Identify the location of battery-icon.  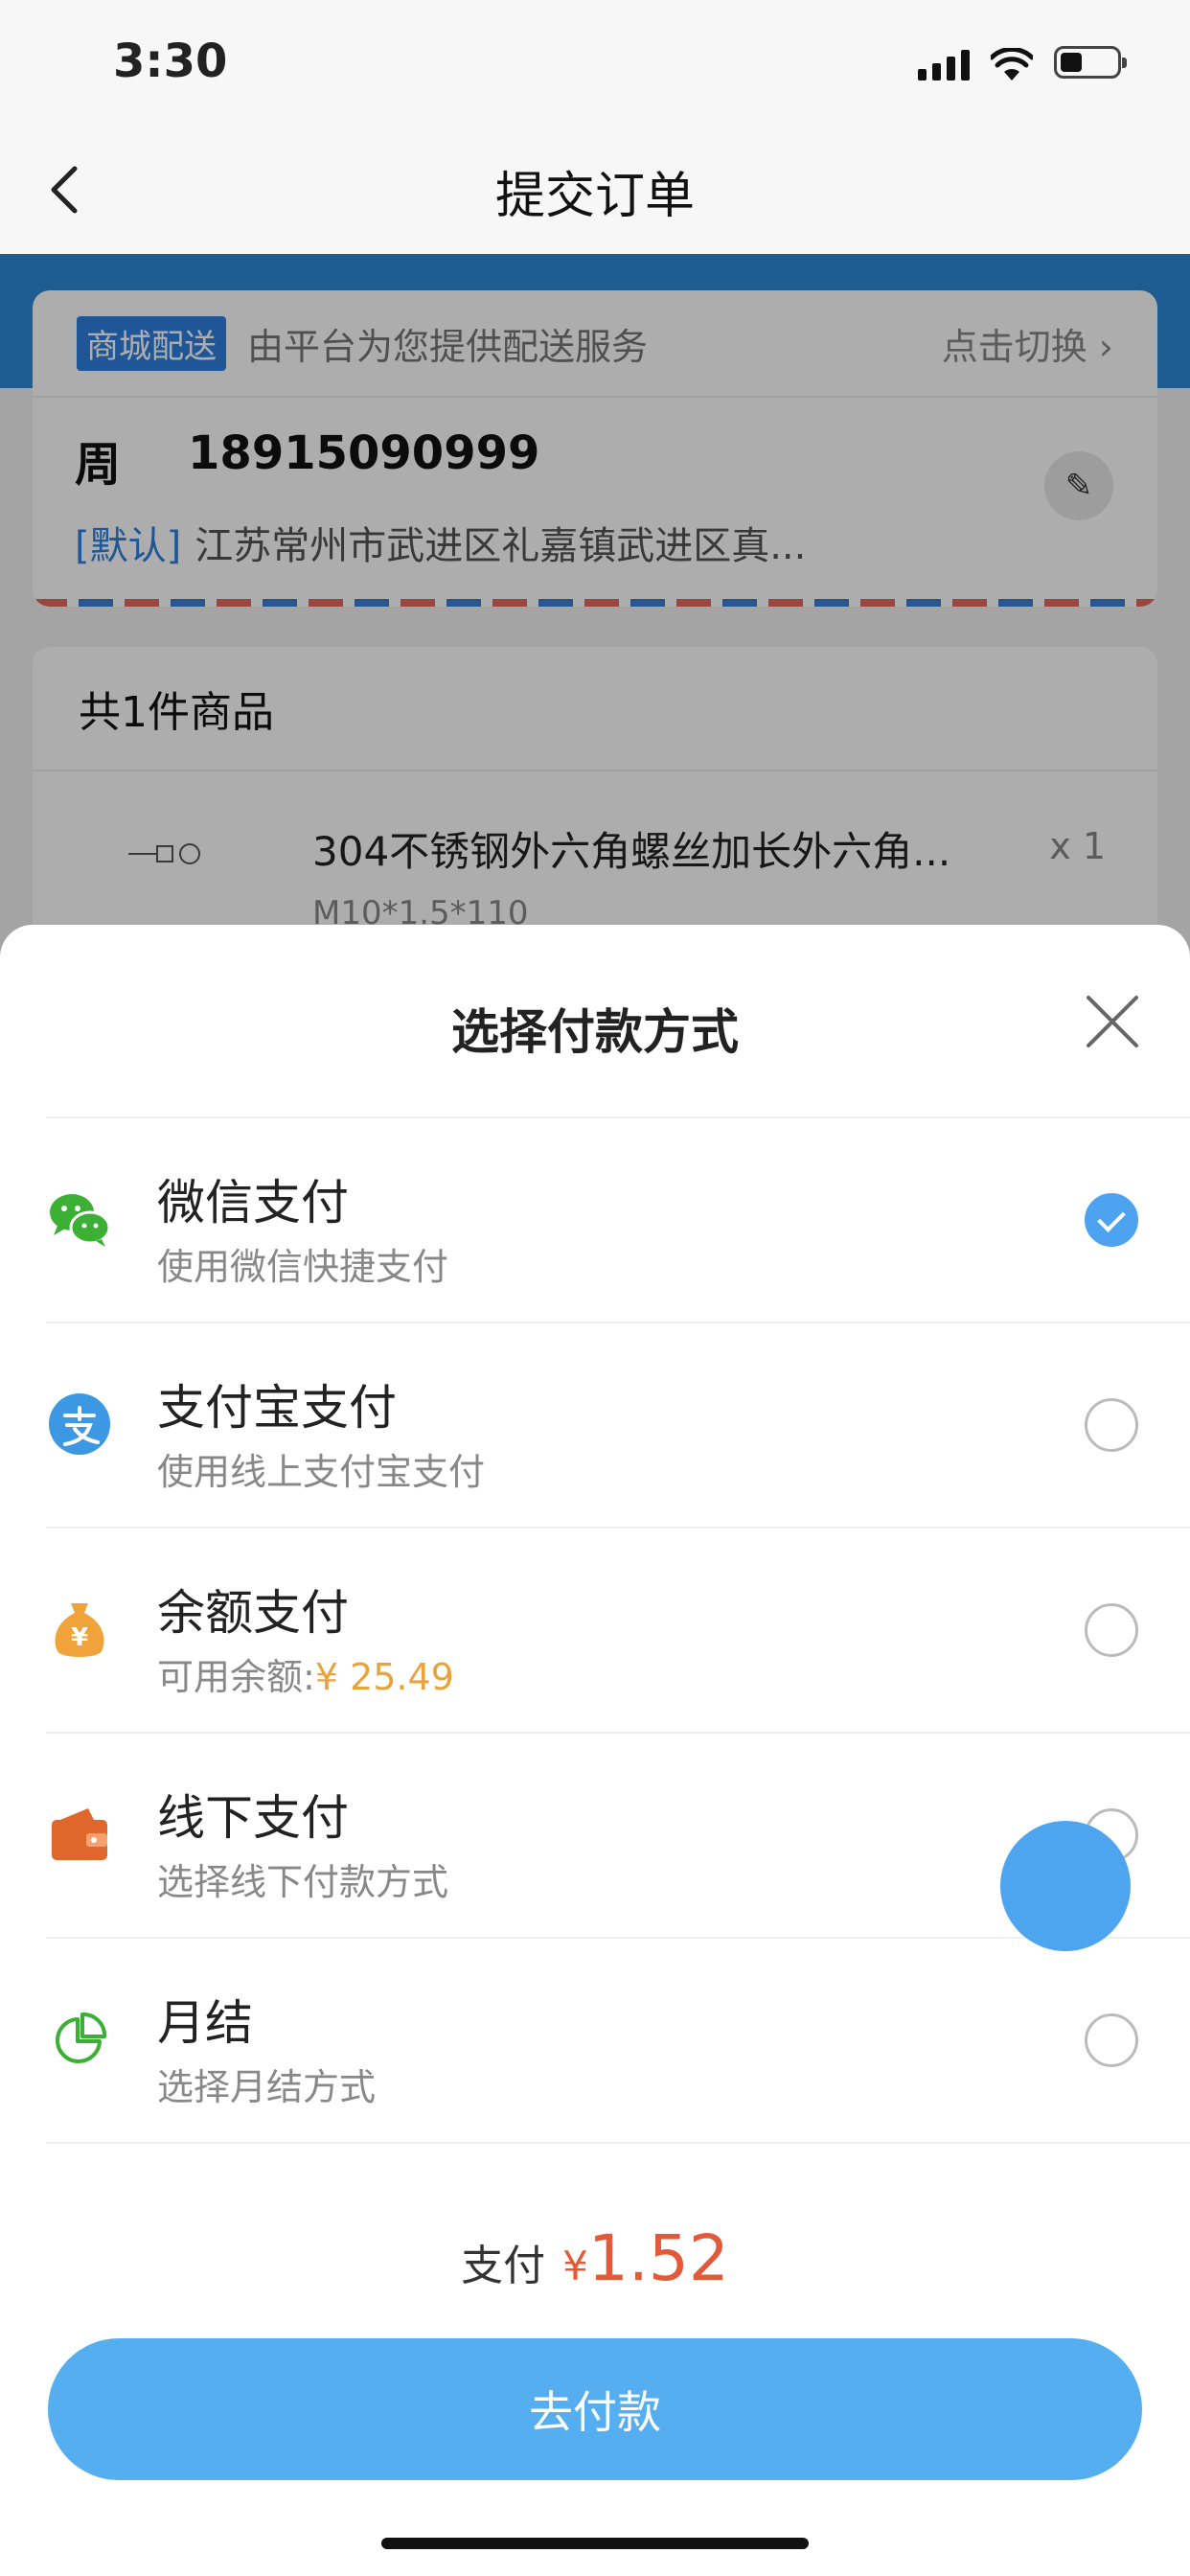
(1091, 63).